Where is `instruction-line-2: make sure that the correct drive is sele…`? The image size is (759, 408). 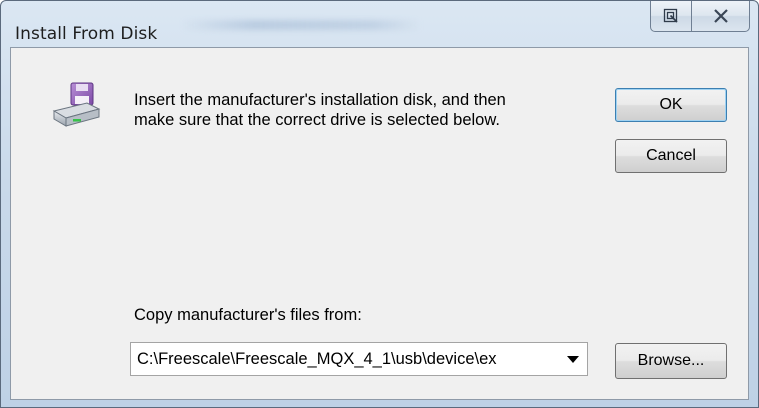
instruction-line-2: make sure that the correct drive is sele… is located at coordinates (317, 120).